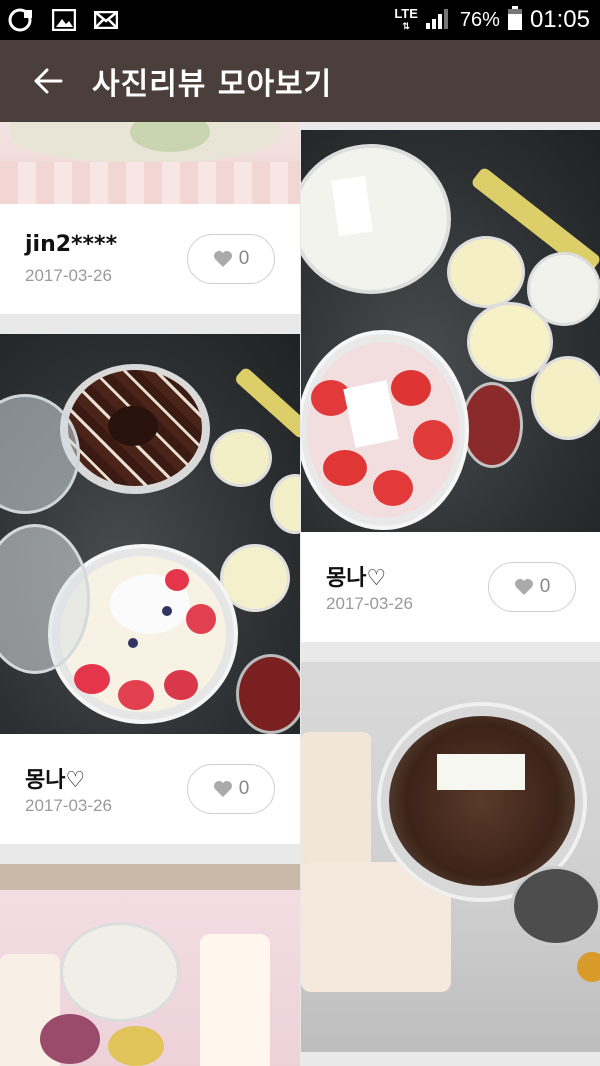 This screenshot has height=1066, width=600. What do you see at coordinates (106, 20) in the screenshot?
I see `mail-icon` at bounding box center [106, 20].